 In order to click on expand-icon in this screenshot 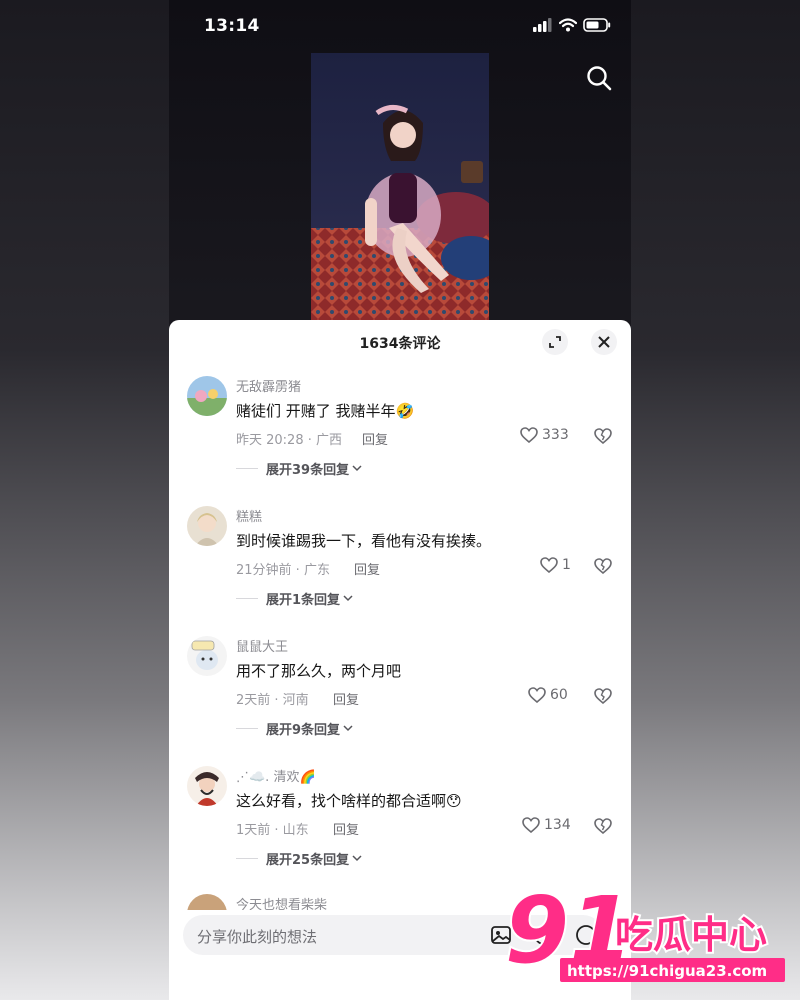, I will do `click(555, 342)`.